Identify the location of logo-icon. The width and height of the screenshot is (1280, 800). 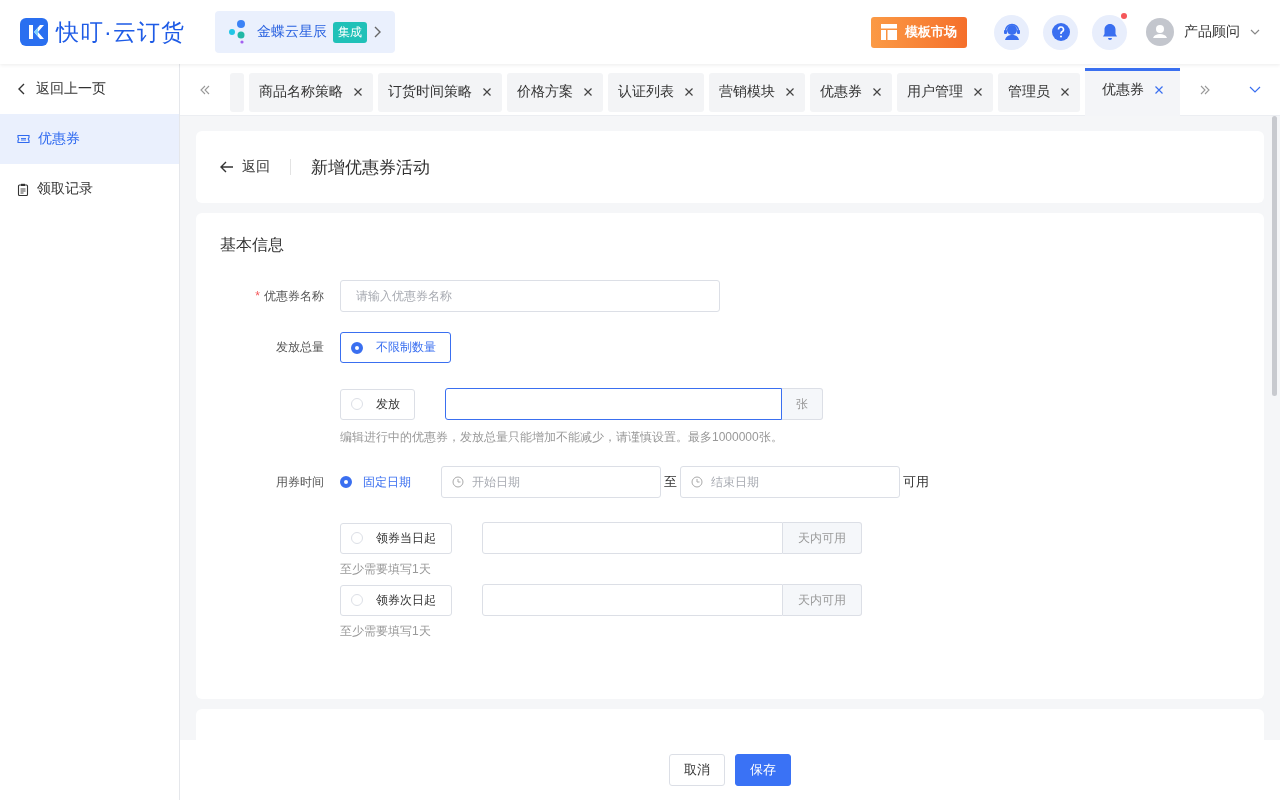
(34, 32).